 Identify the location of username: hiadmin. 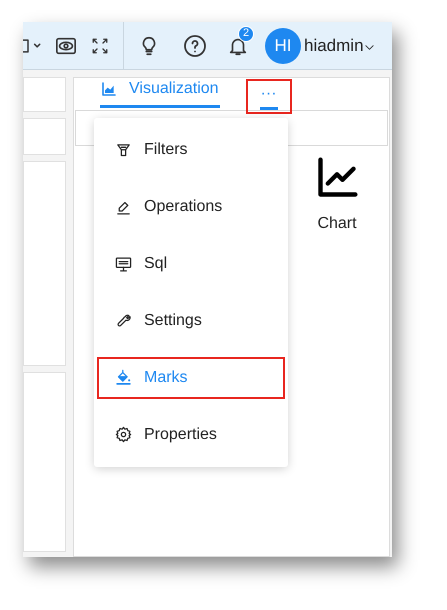
(334, 45).